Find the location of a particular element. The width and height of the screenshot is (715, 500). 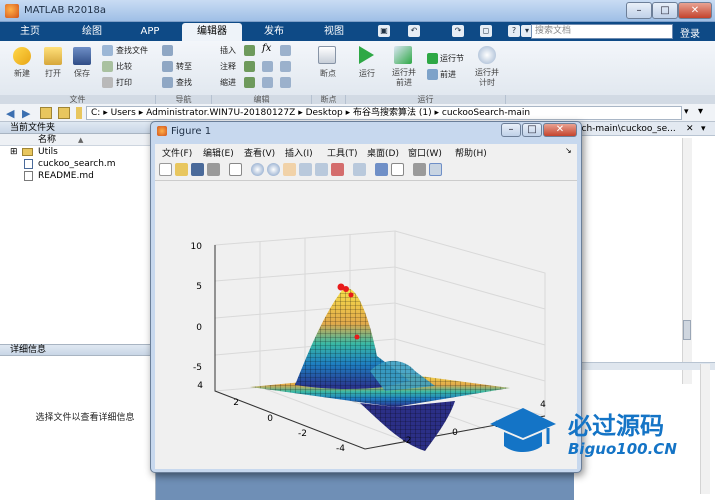

command-scrollbar is located at coordinates (705, 429).